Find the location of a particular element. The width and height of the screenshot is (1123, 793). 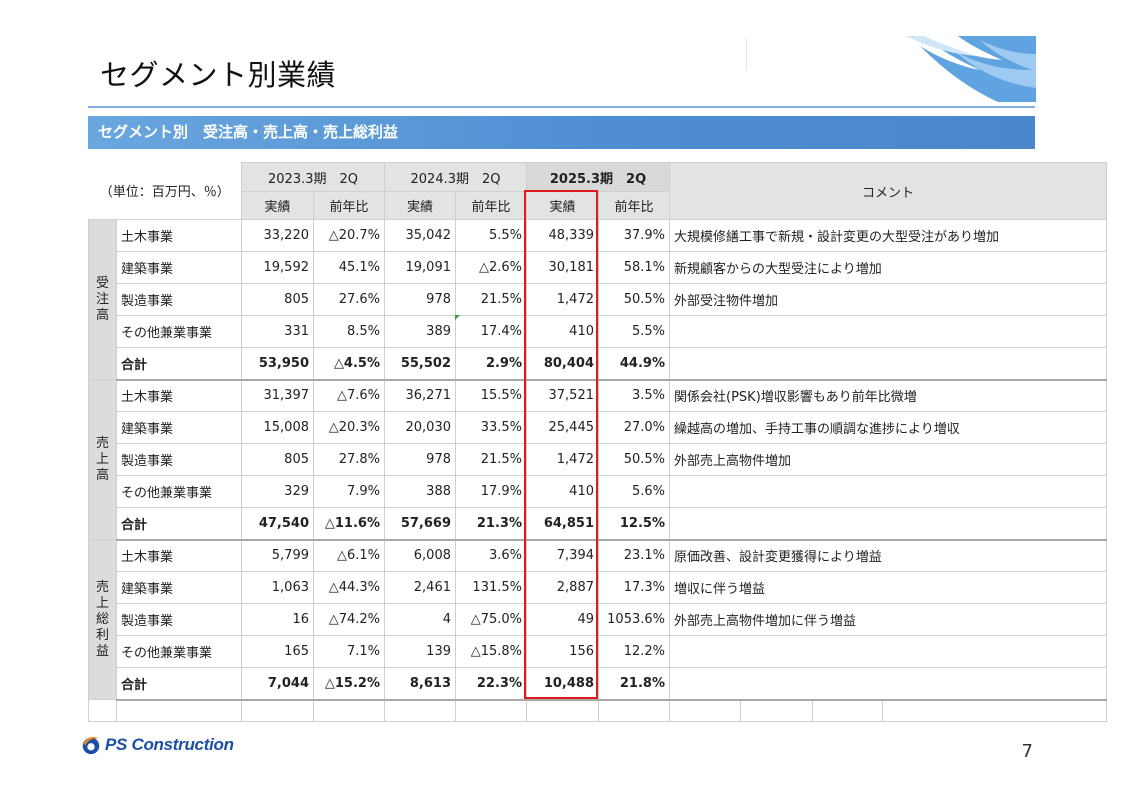

yoy-cell: △74.2% is located at coordinates (349, 619).